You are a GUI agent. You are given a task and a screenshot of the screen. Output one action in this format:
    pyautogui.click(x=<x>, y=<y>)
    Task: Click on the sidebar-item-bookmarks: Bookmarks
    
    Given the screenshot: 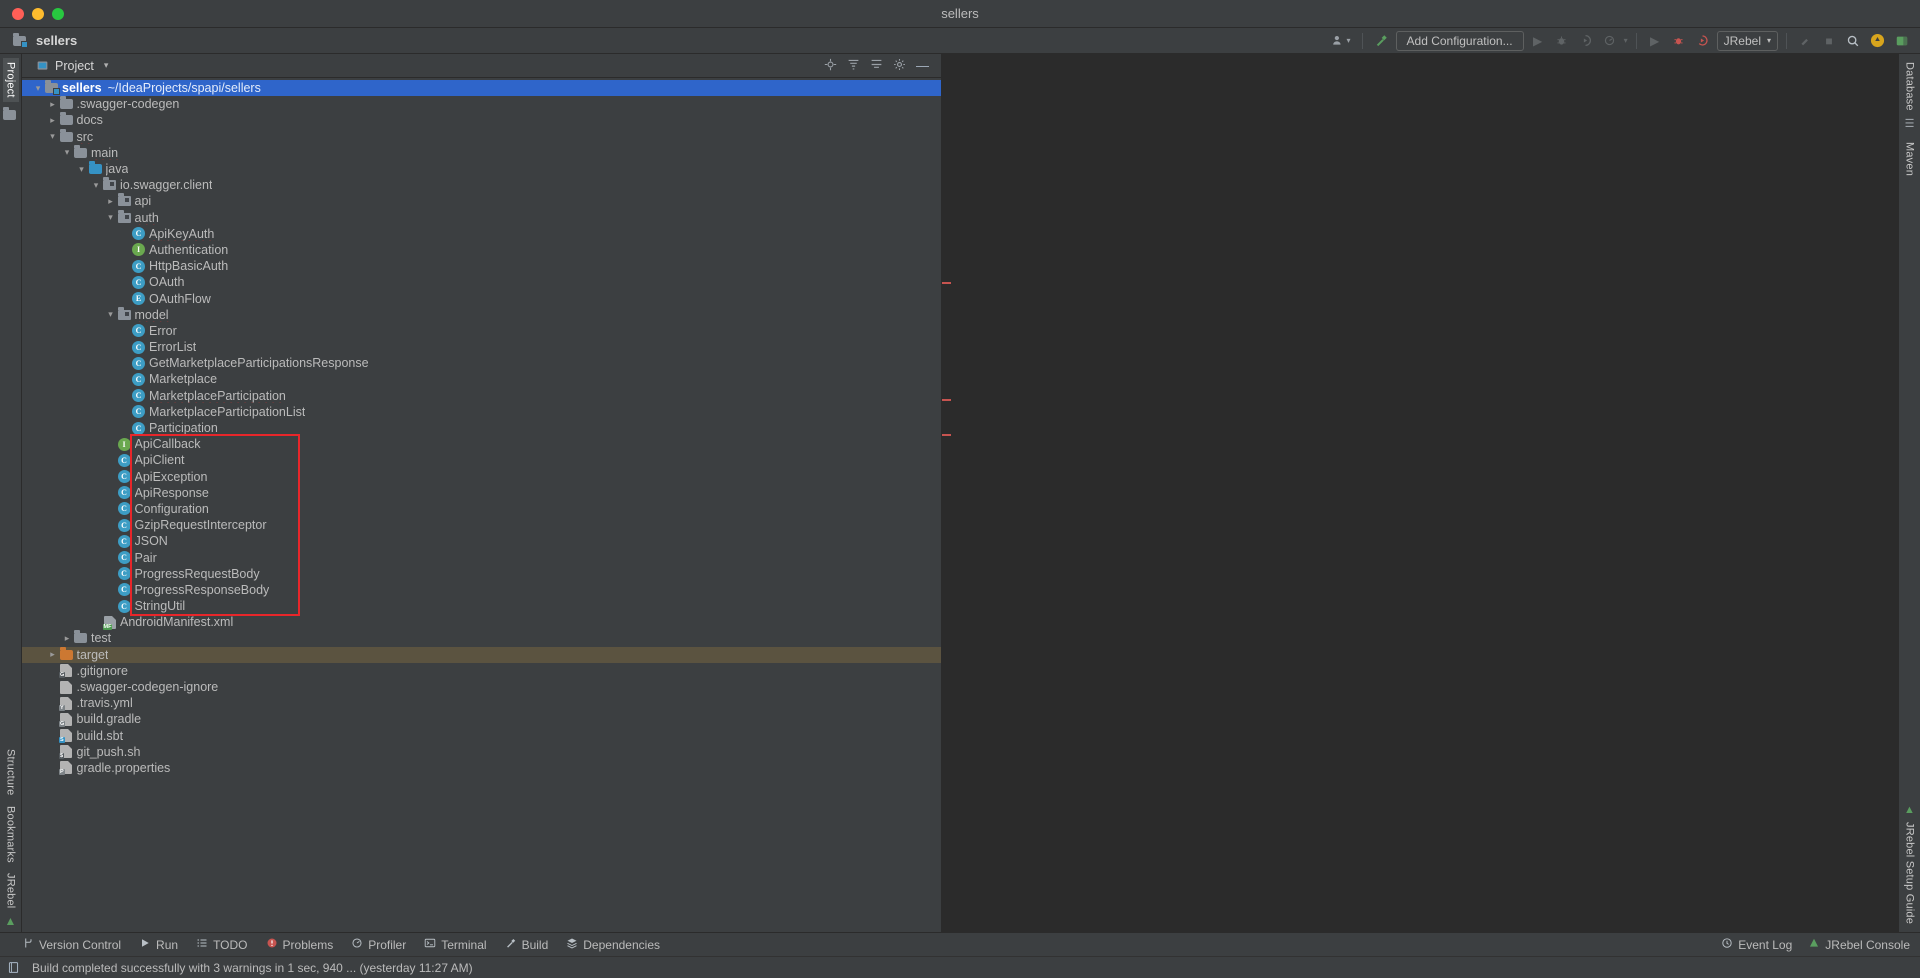 What is the action you would take?
    pyautogui.click(x=11, y=834)
    